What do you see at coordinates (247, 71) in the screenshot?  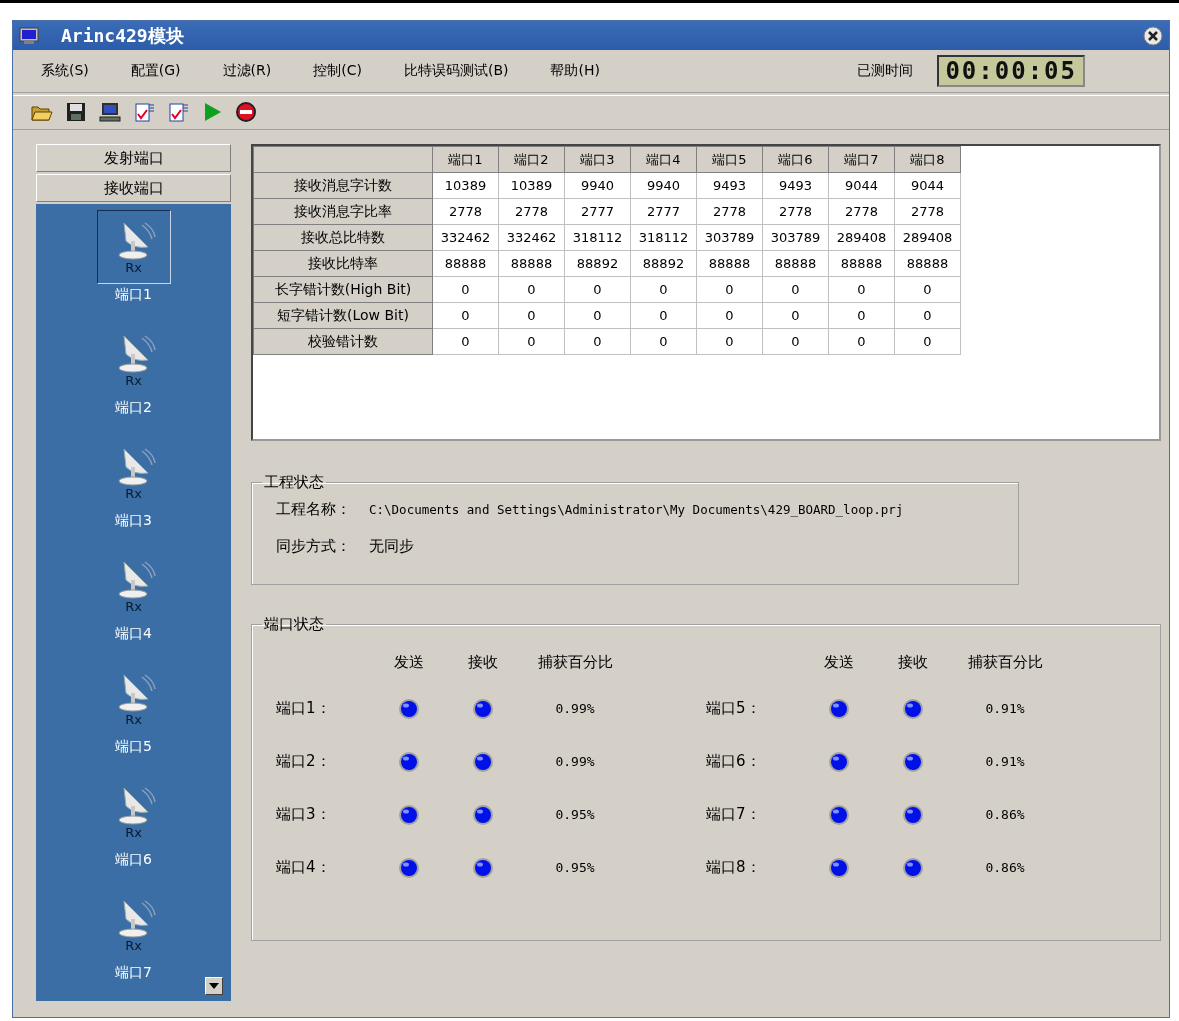 I see `menu-item: 过滤(R)` at bounding box center [247, 71].